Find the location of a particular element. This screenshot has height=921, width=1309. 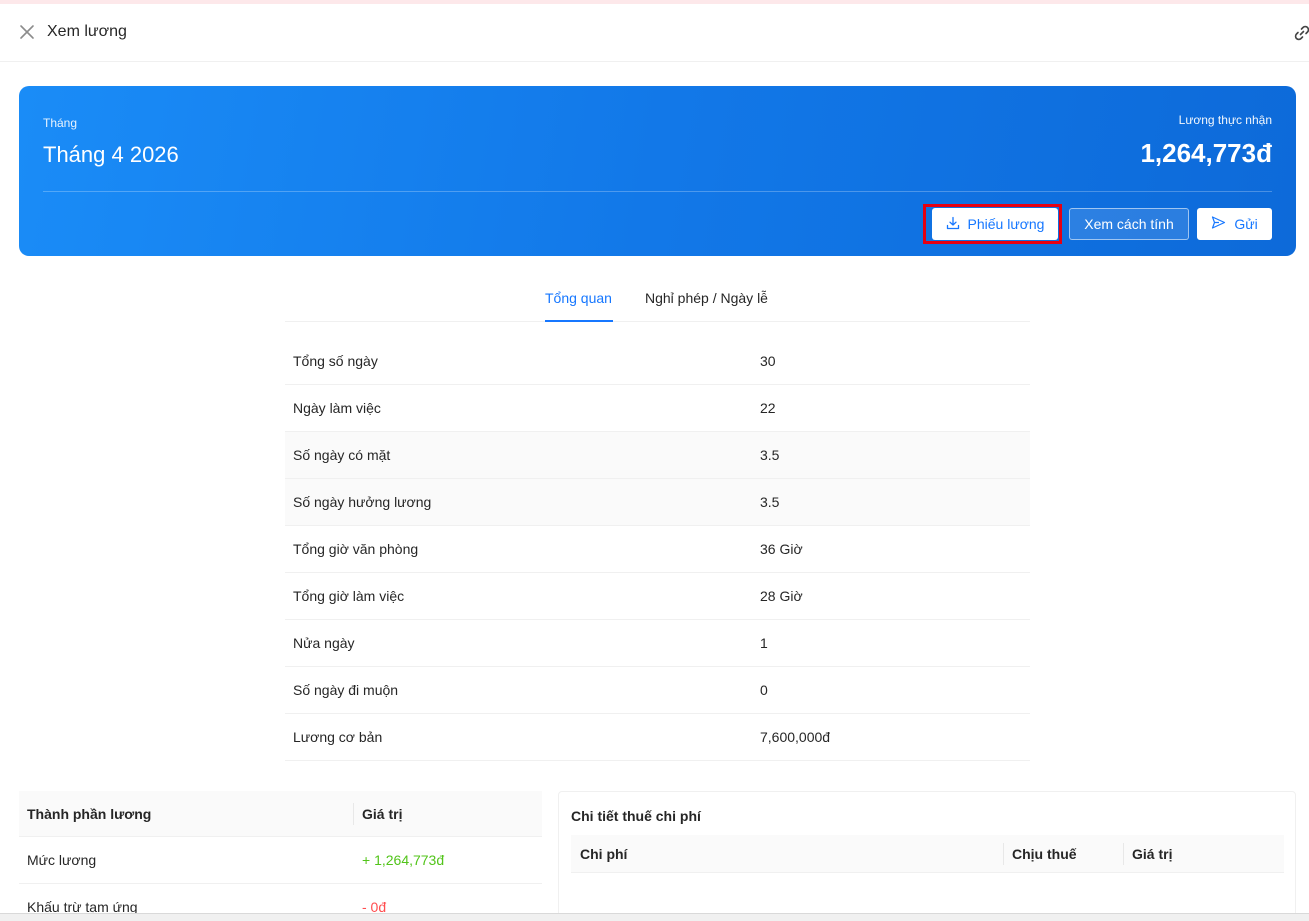

stat-label: Số ngày đi muộn is located at coordinates (346, 690).